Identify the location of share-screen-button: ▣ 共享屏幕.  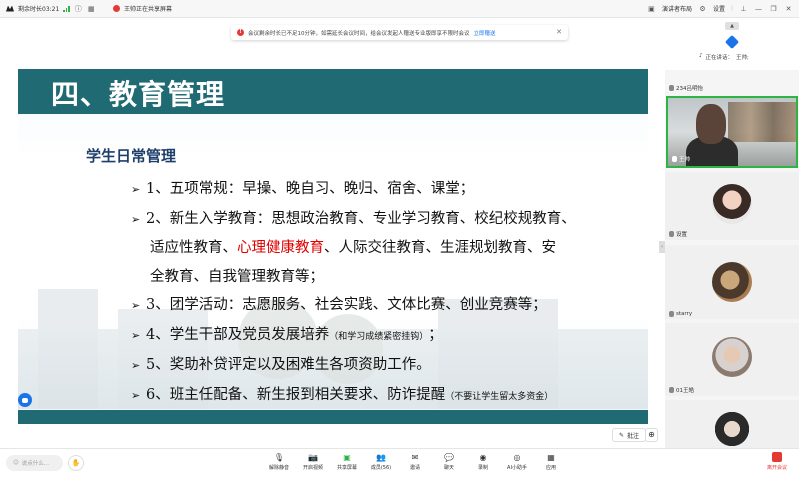
(347, 462).